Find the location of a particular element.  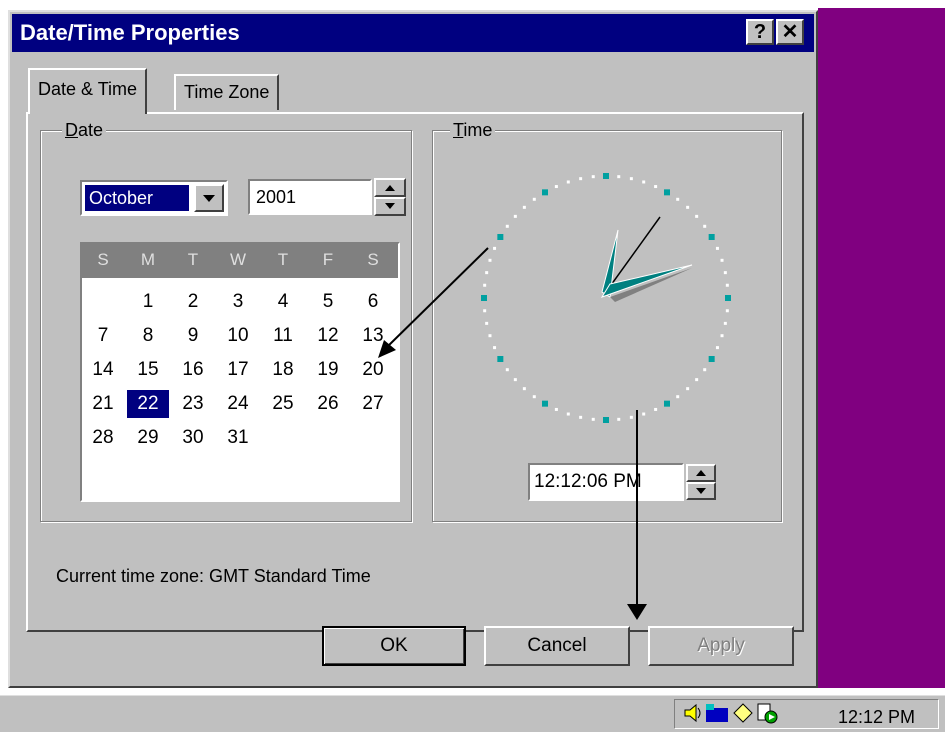

tab-date-time-label: Date & Time is located at coordinates (88, 89).